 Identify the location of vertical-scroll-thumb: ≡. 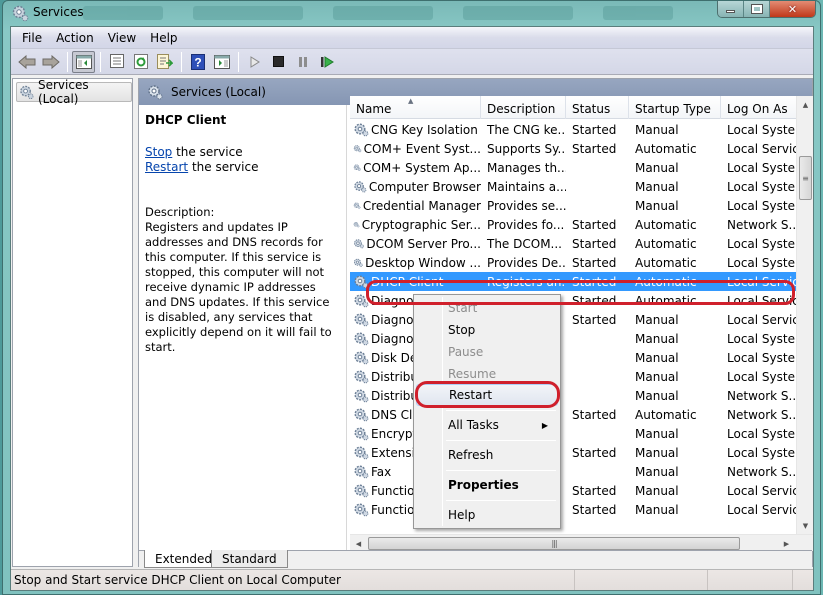
(805, 178).